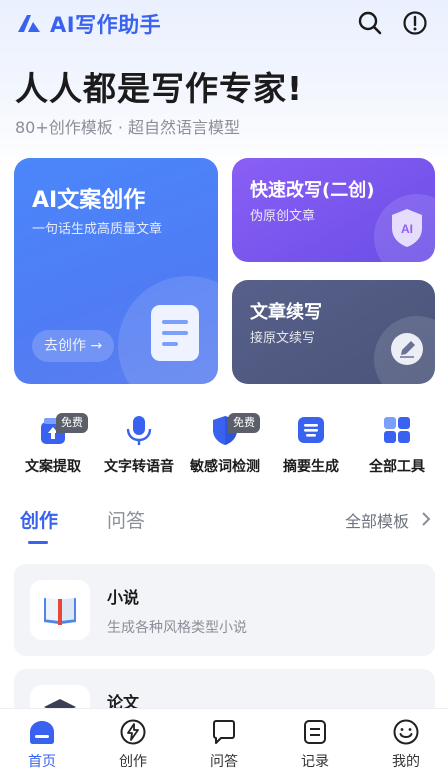  Describe the element at coordinates (139, 430) in the screenshot. I see `microphone-icon` at that location.